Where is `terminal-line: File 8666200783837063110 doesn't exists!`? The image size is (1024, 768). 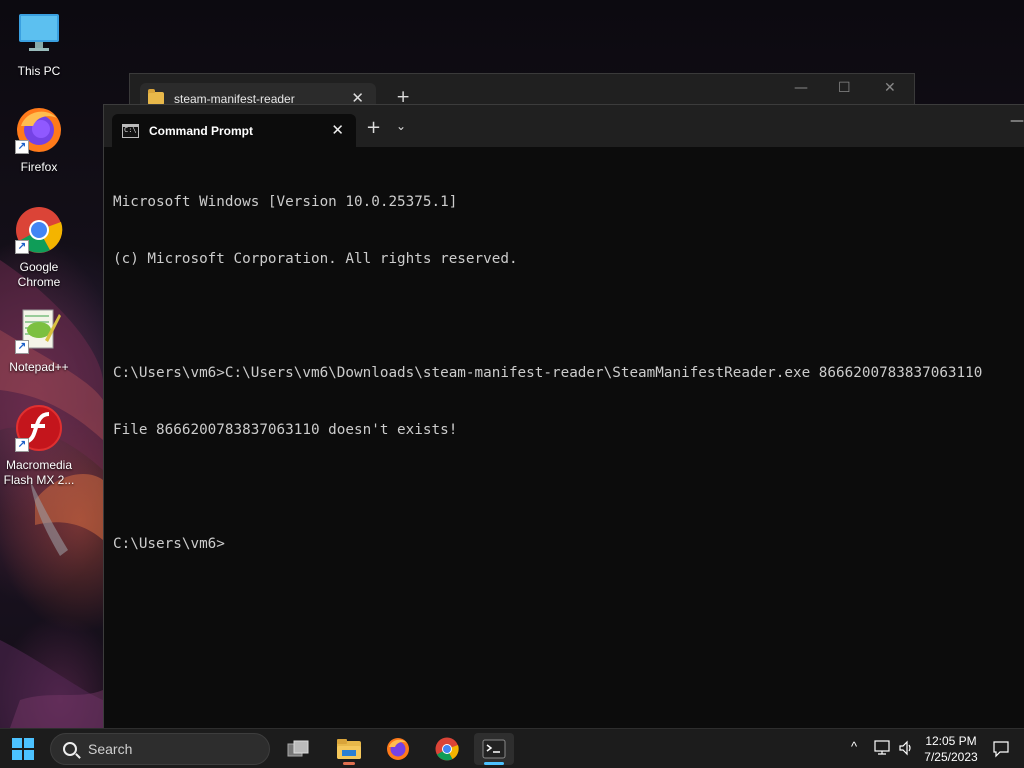 terminal-line: File 8666200783837063110 doesn't exists! is located at coordinates (285, 430).